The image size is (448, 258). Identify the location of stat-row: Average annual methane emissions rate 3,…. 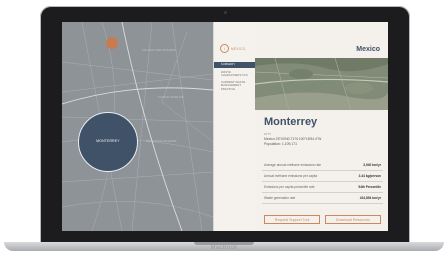
(322, 165).